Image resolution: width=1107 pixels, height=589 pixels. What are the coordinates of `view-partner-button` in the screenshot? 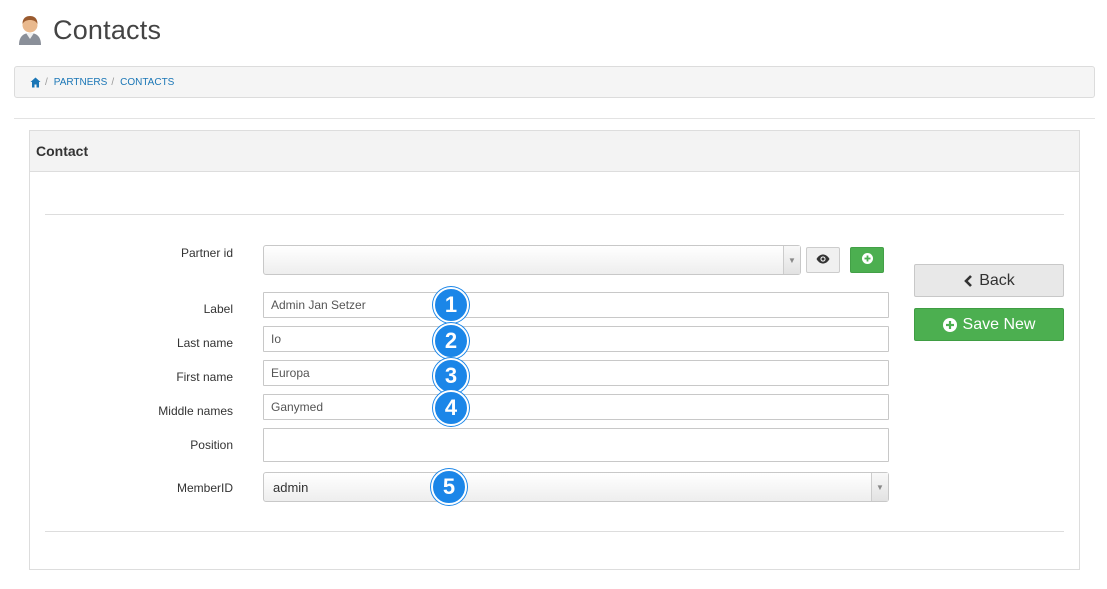 It's located at (823, 260).